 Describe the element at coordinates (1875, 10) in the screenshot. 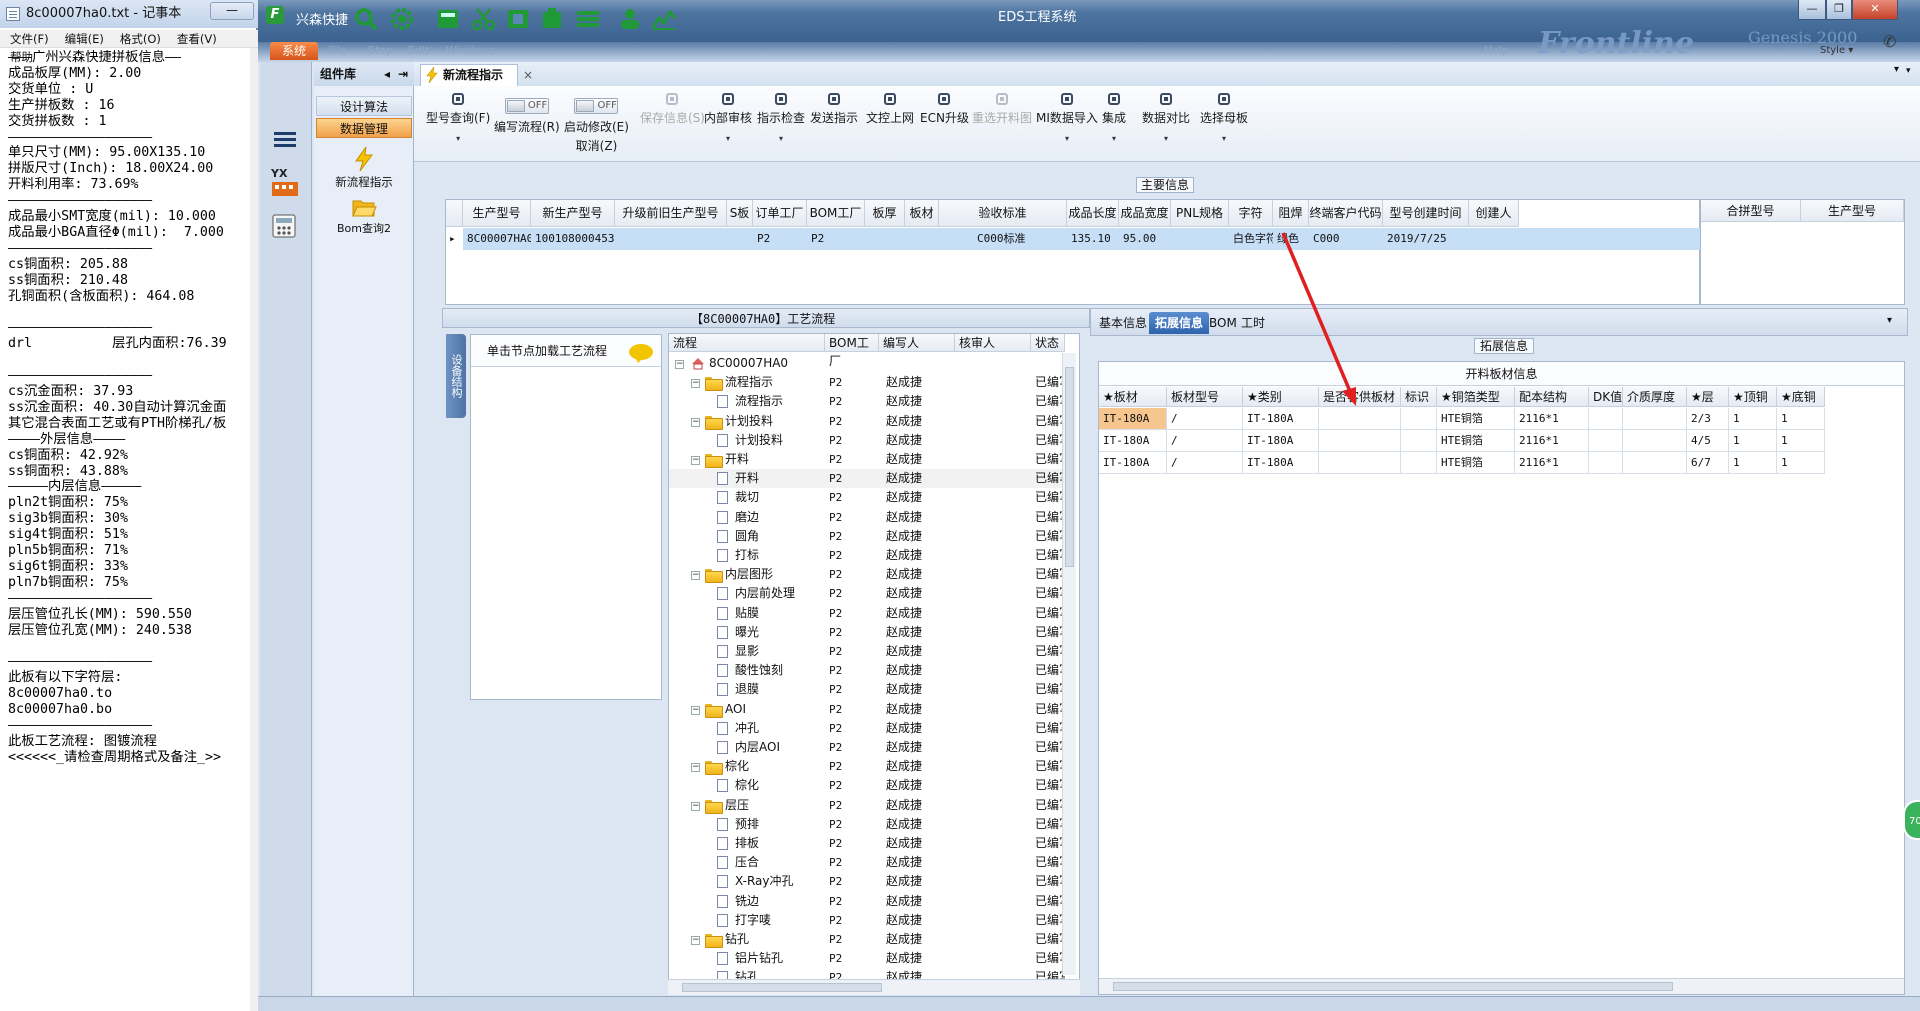

I see `close-button: ✕` at that location.